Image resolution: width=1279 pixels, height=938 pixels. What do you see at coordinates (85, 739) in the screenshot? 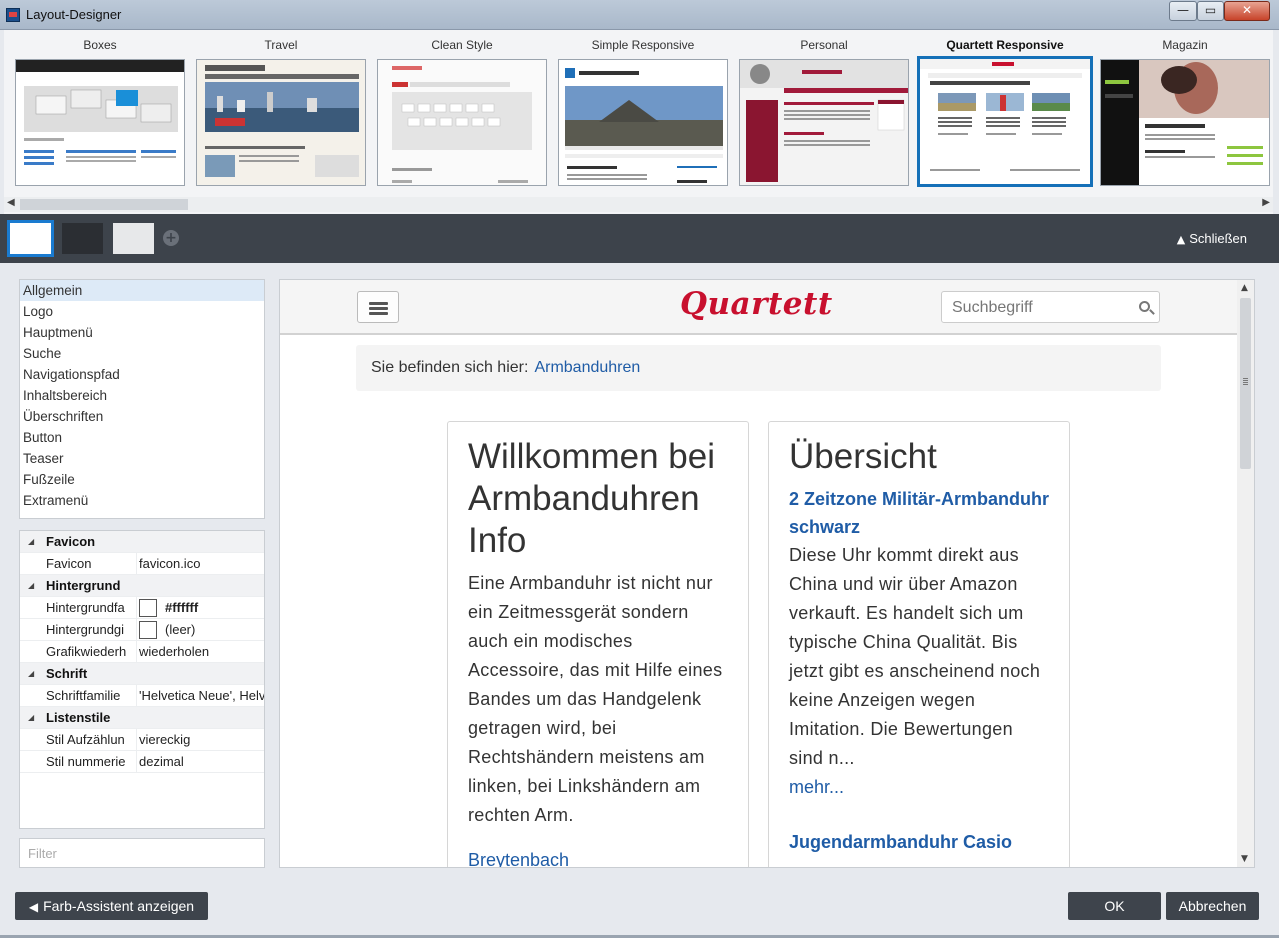
I see `property-name: Stil Aufzählun` at bounding box center [85, 739].